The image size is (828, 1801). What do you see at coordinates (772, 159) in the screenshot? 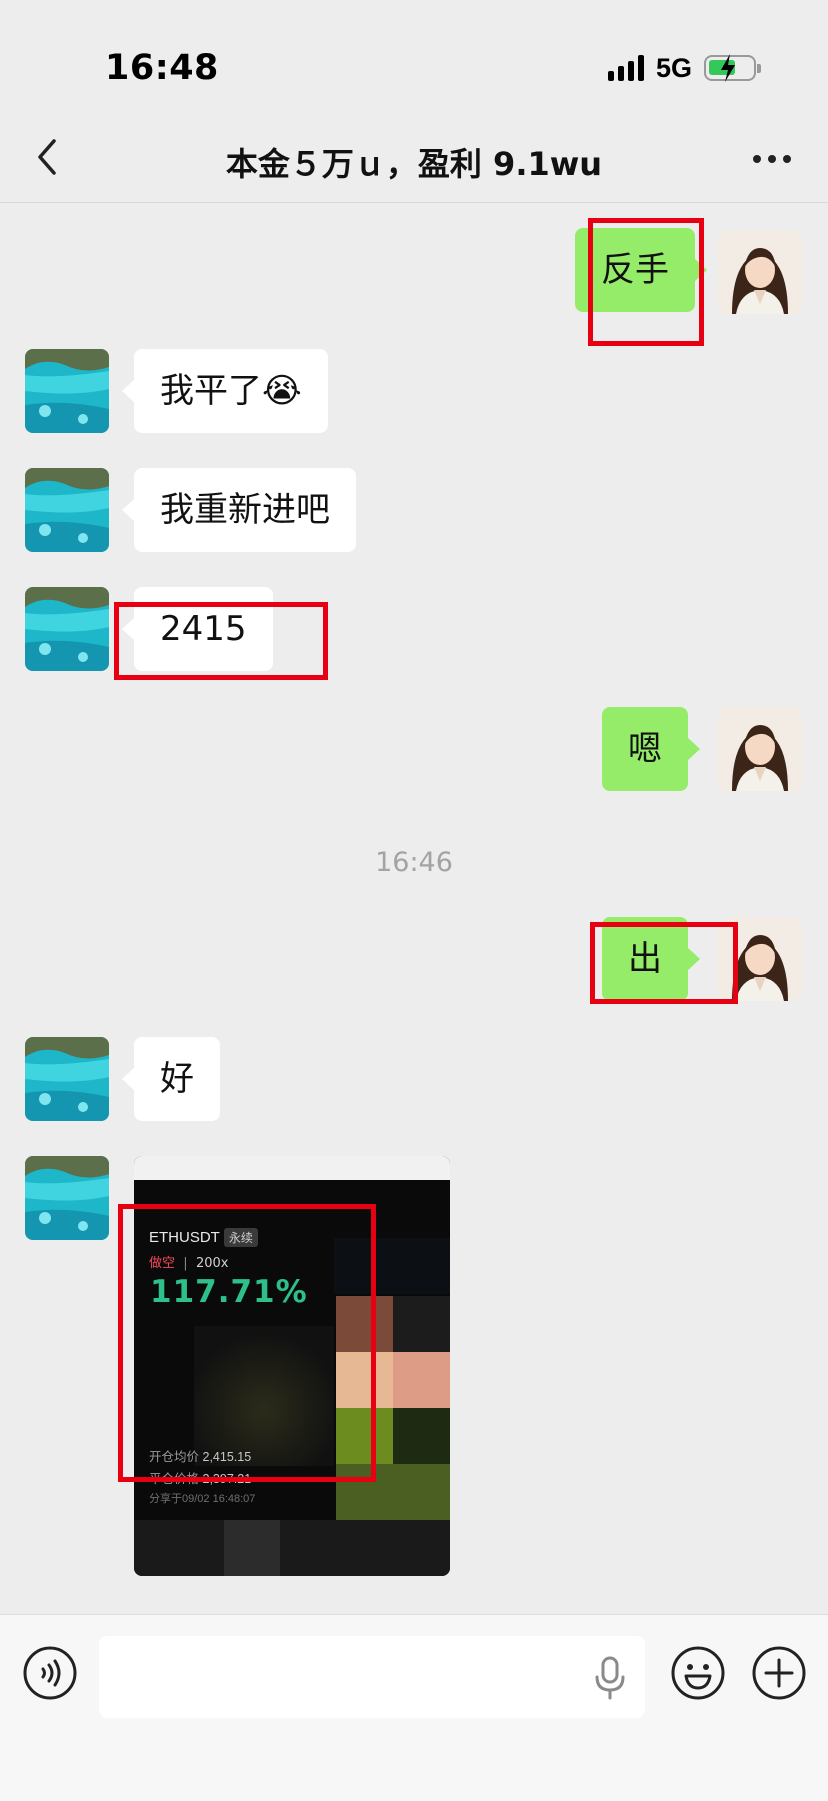
I see `more-icon` at bounding box center [772, 159].